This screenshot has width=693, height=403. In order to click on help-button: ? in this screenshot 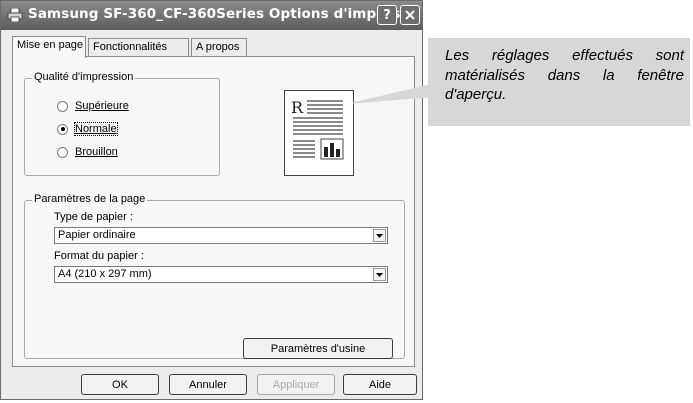, I will do `click(387, 15)`.